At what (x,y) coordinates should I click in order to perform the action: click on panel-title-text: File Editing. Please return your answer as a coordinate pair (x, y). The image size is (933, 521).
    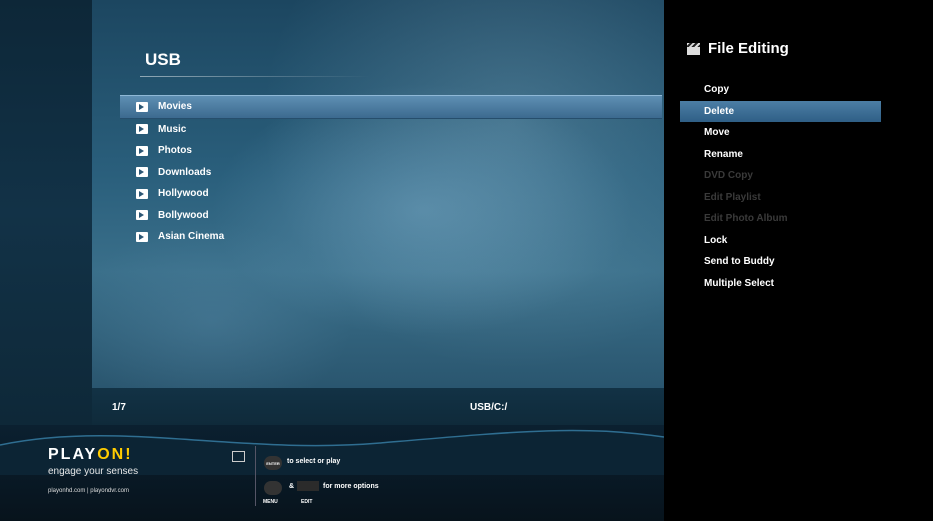
    Looking at the image, I should click on (748, 48).